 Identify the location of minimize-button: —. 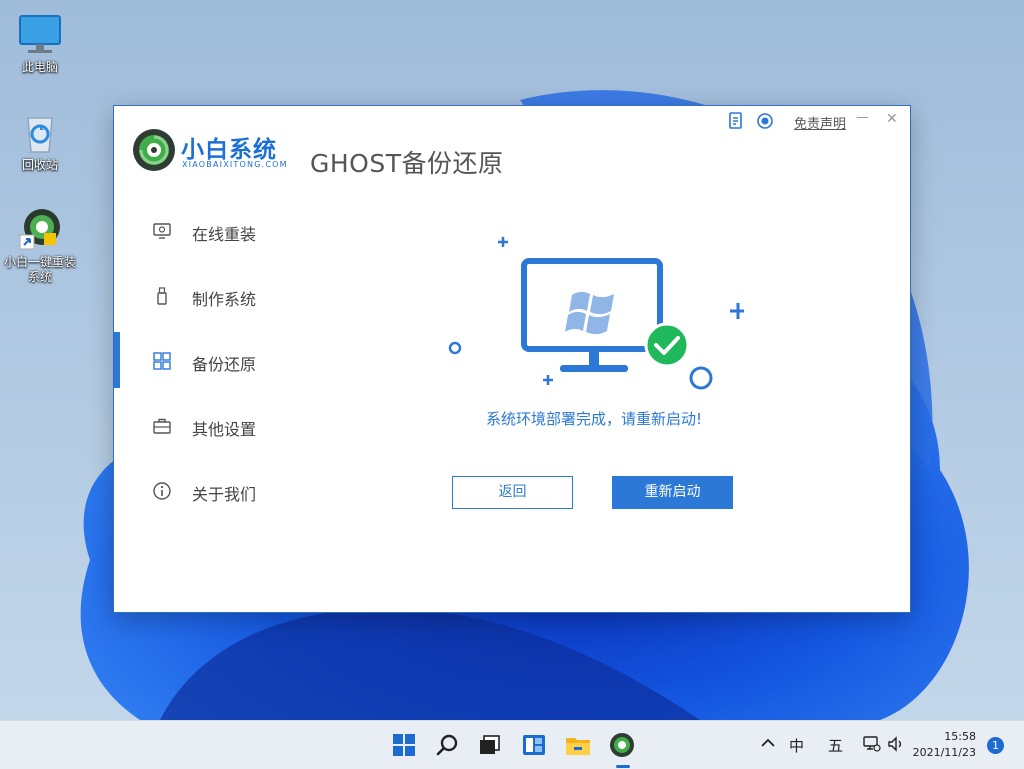
(862, 119).